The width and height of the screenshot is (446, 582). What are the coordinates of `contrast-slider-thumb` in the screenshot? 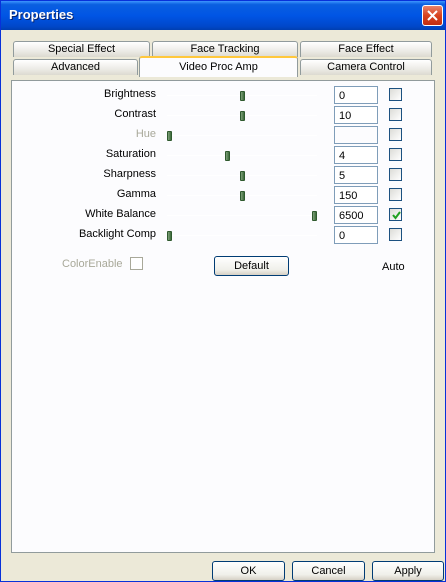 It's located at (242, 116).